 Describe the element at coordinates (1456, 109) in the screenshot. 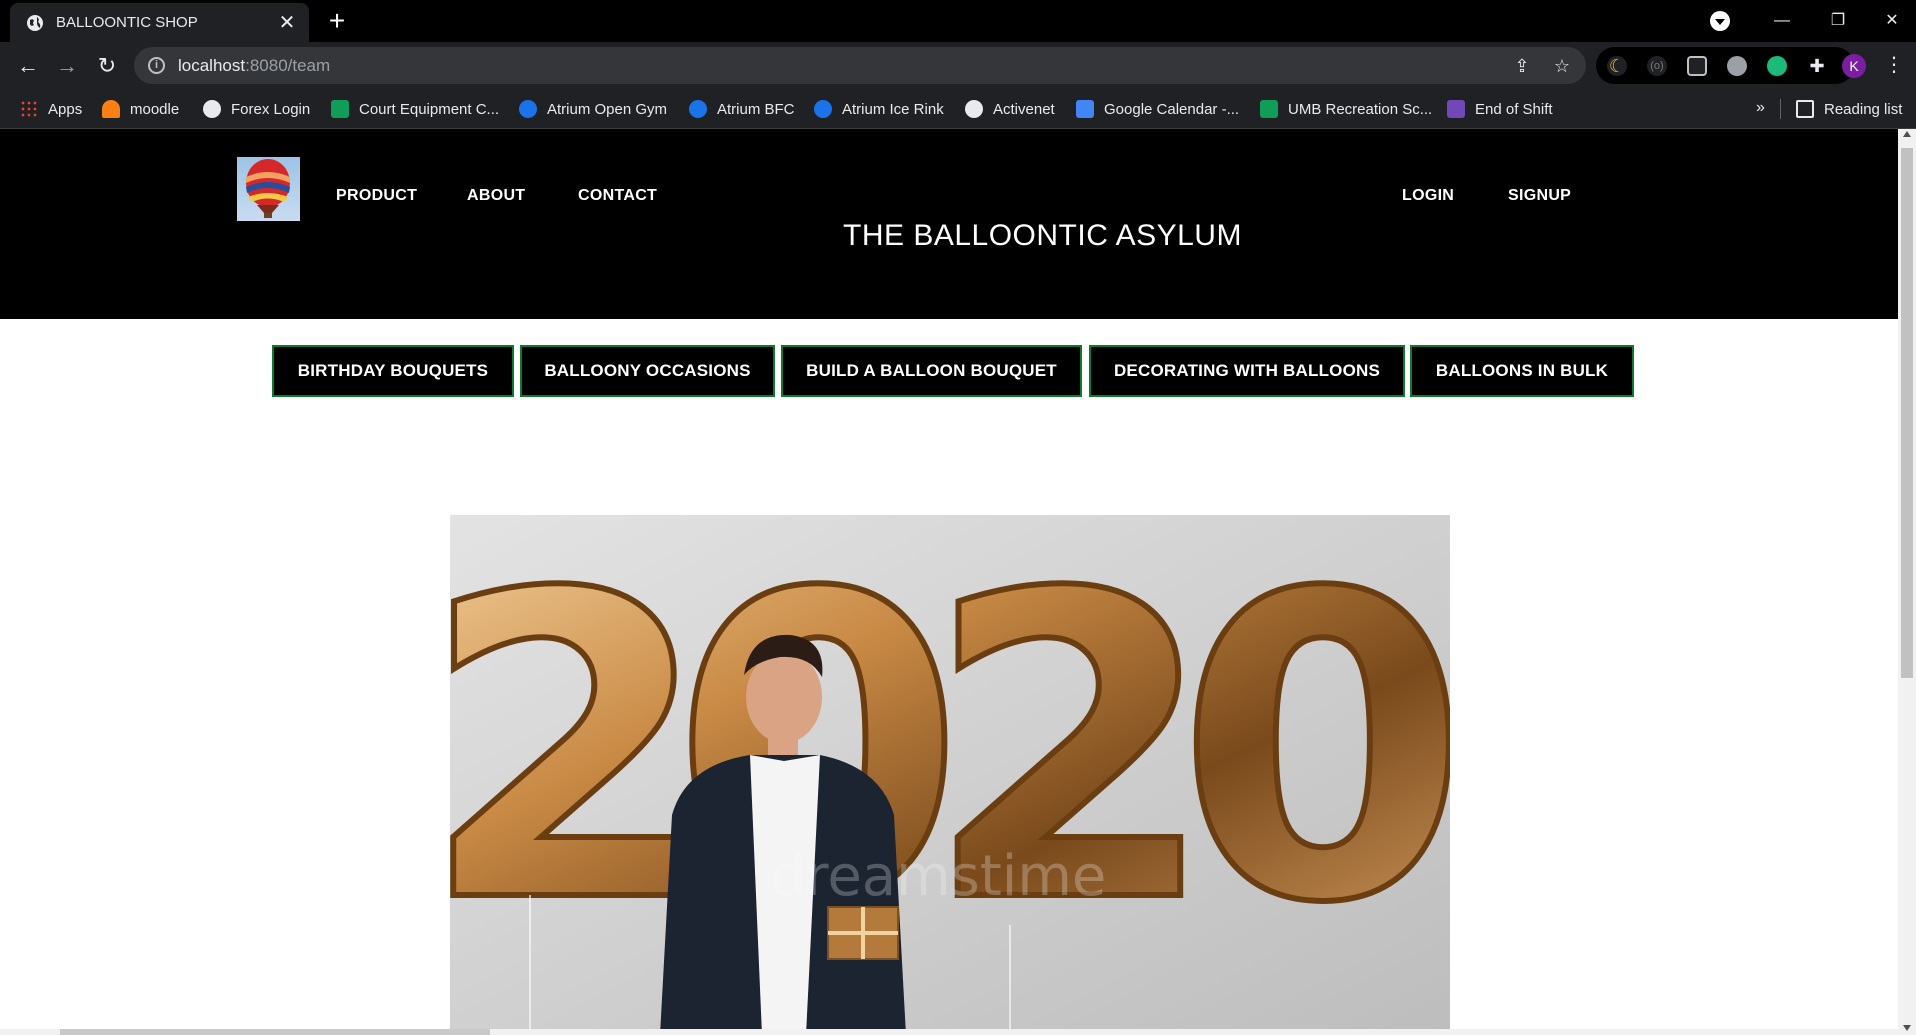

I see `forms-icon` at that location.